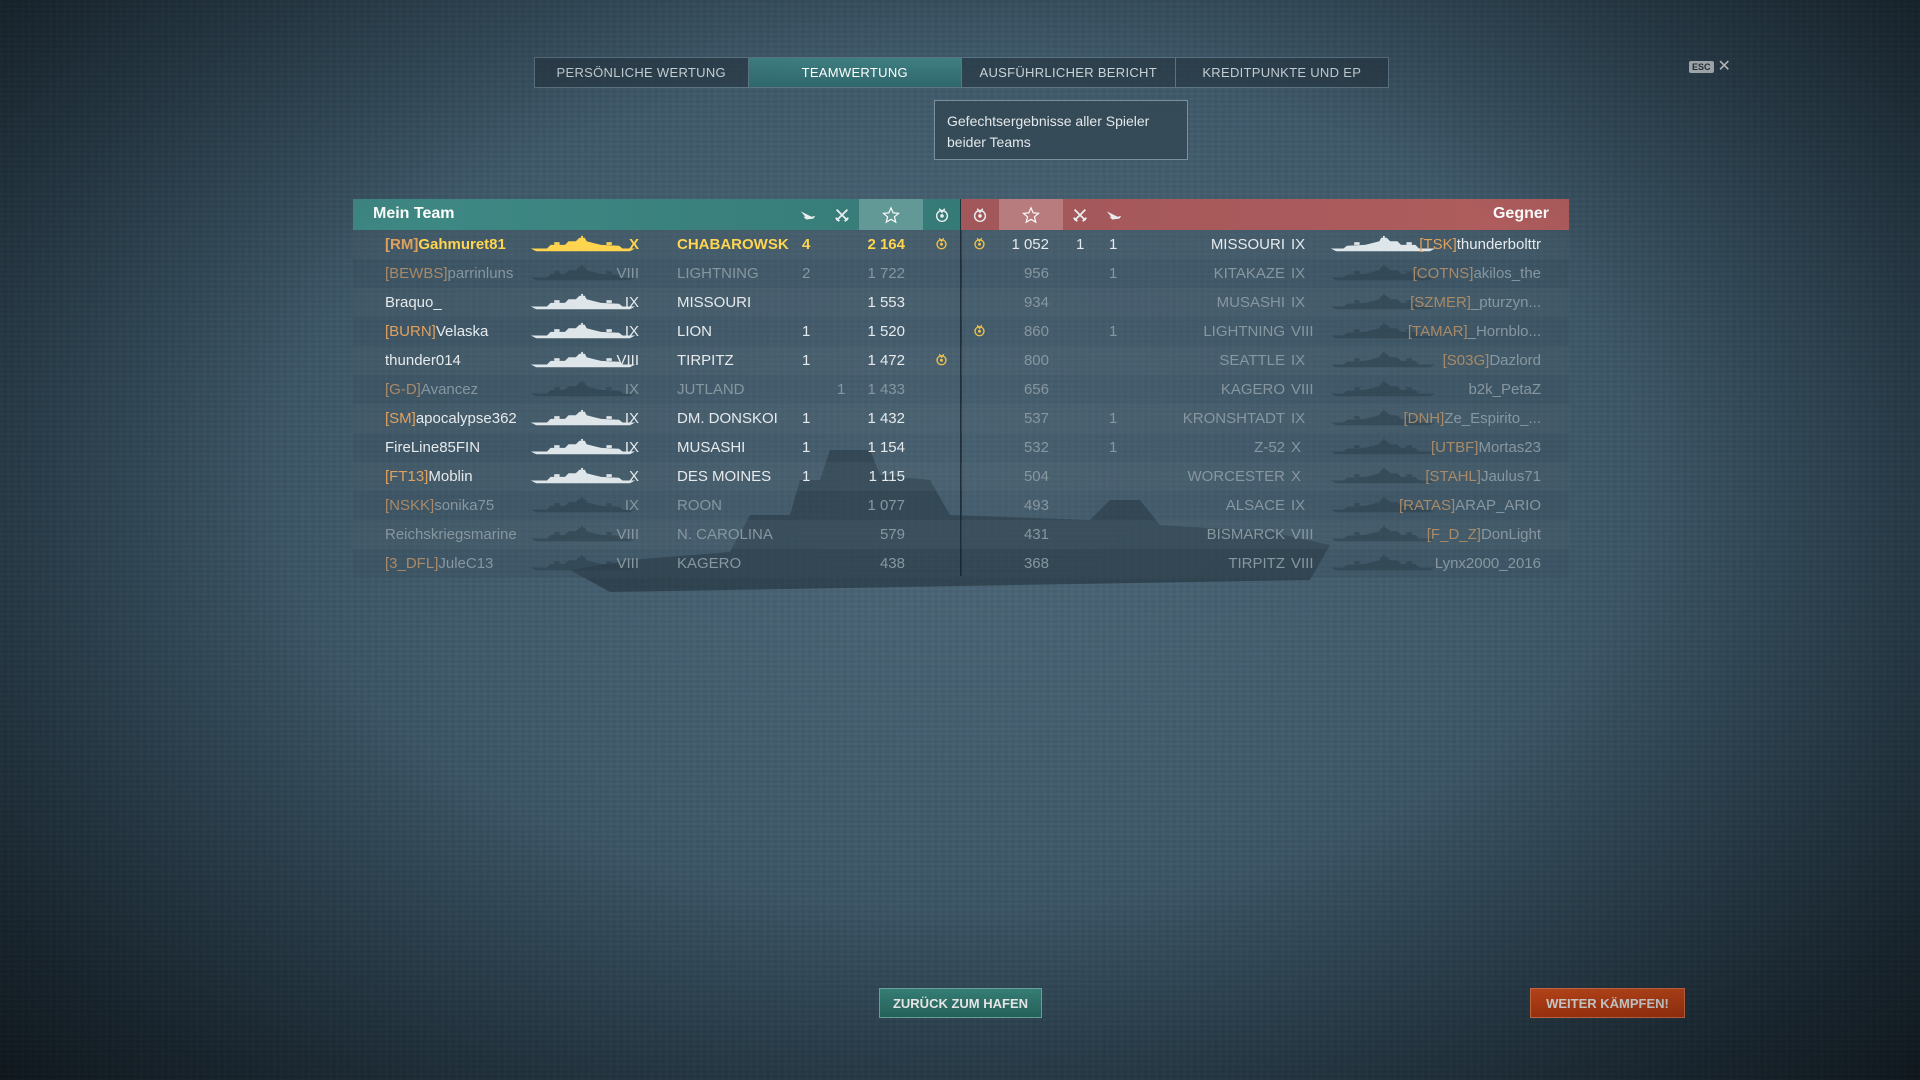 The height and width of the screenshot is (1080, 1920). What do you see at coordinates (724, 476) in the screenshot?
I see `ship-name: DES MOINES` at bounding box center [724, 476].